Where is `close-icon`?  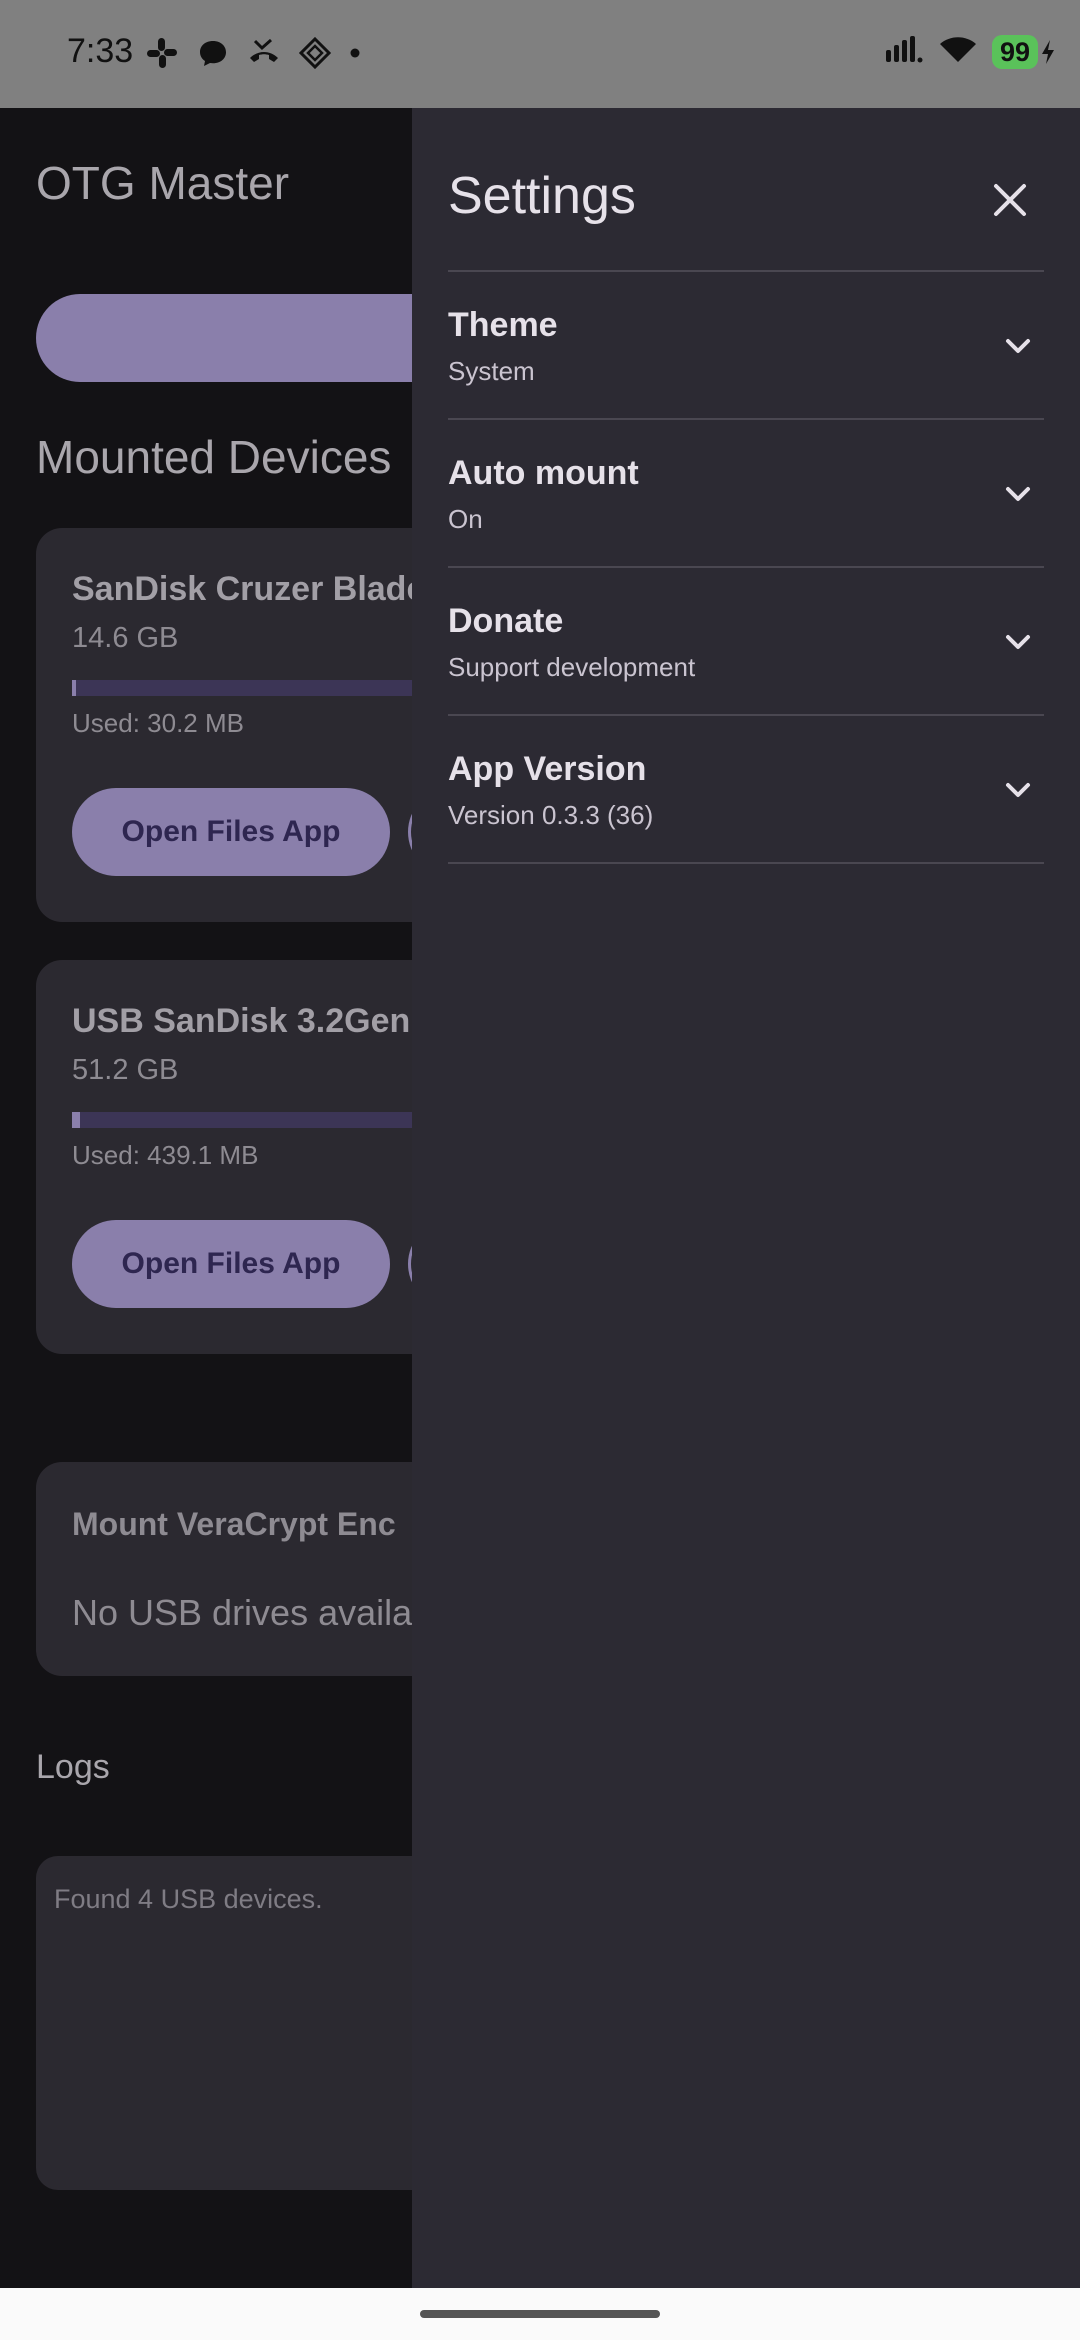
close-icon is located at coordinates (1010, 200).